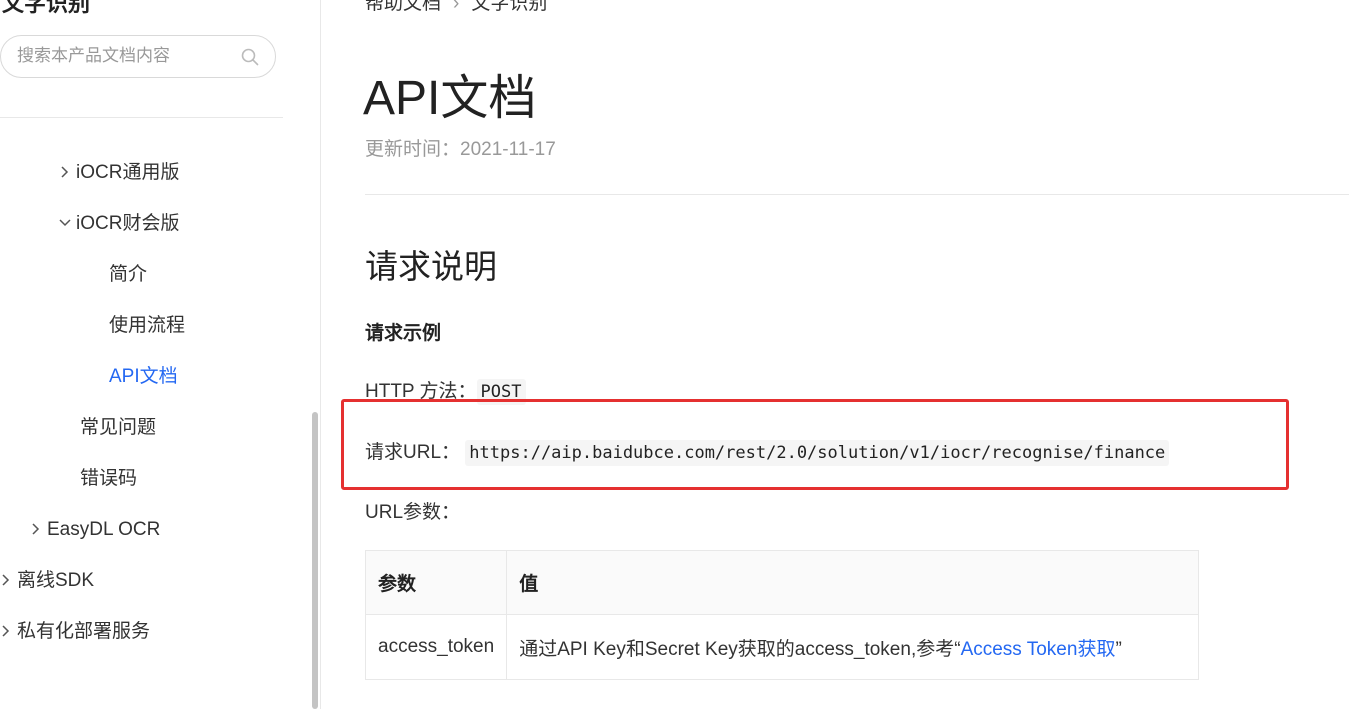 The image size is (1349, 709). I want to click on update-time: 更新时间：2021-11-17, so click(460, 147).